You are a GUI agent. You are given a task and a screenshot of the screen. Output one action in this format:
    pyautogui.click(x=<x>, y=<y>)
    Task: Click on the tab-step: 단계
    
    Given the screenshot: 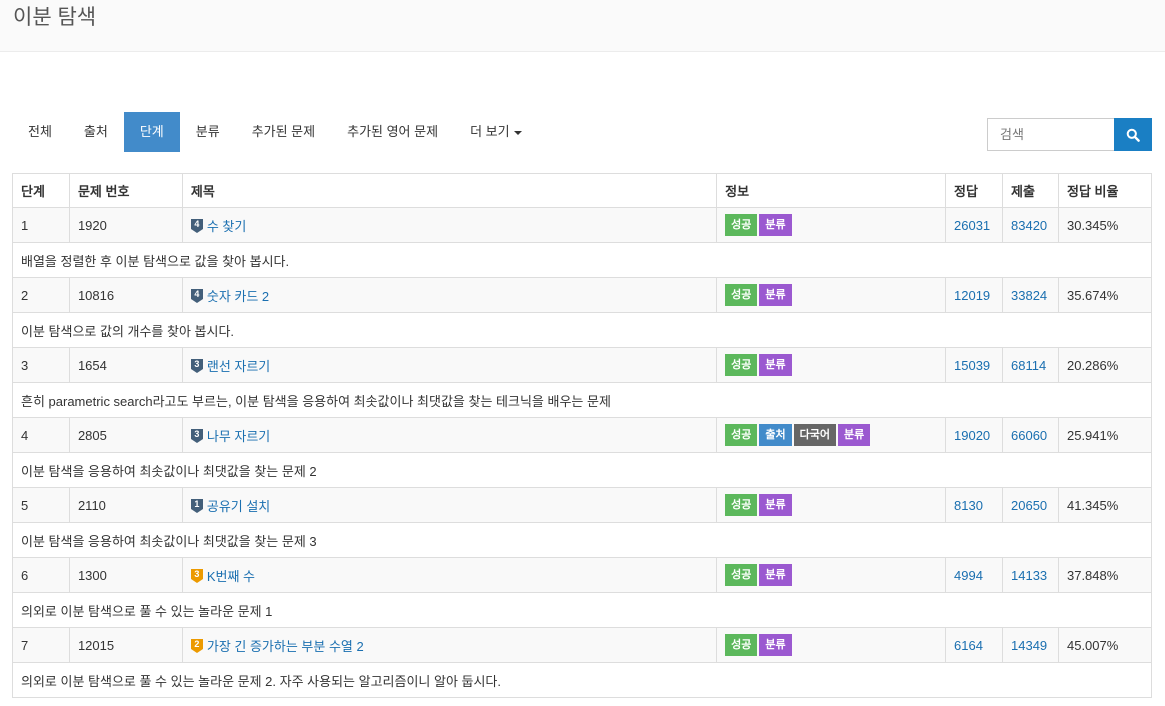 What is the action you would take?
    pyautogui.click(x=151, y=132)
    